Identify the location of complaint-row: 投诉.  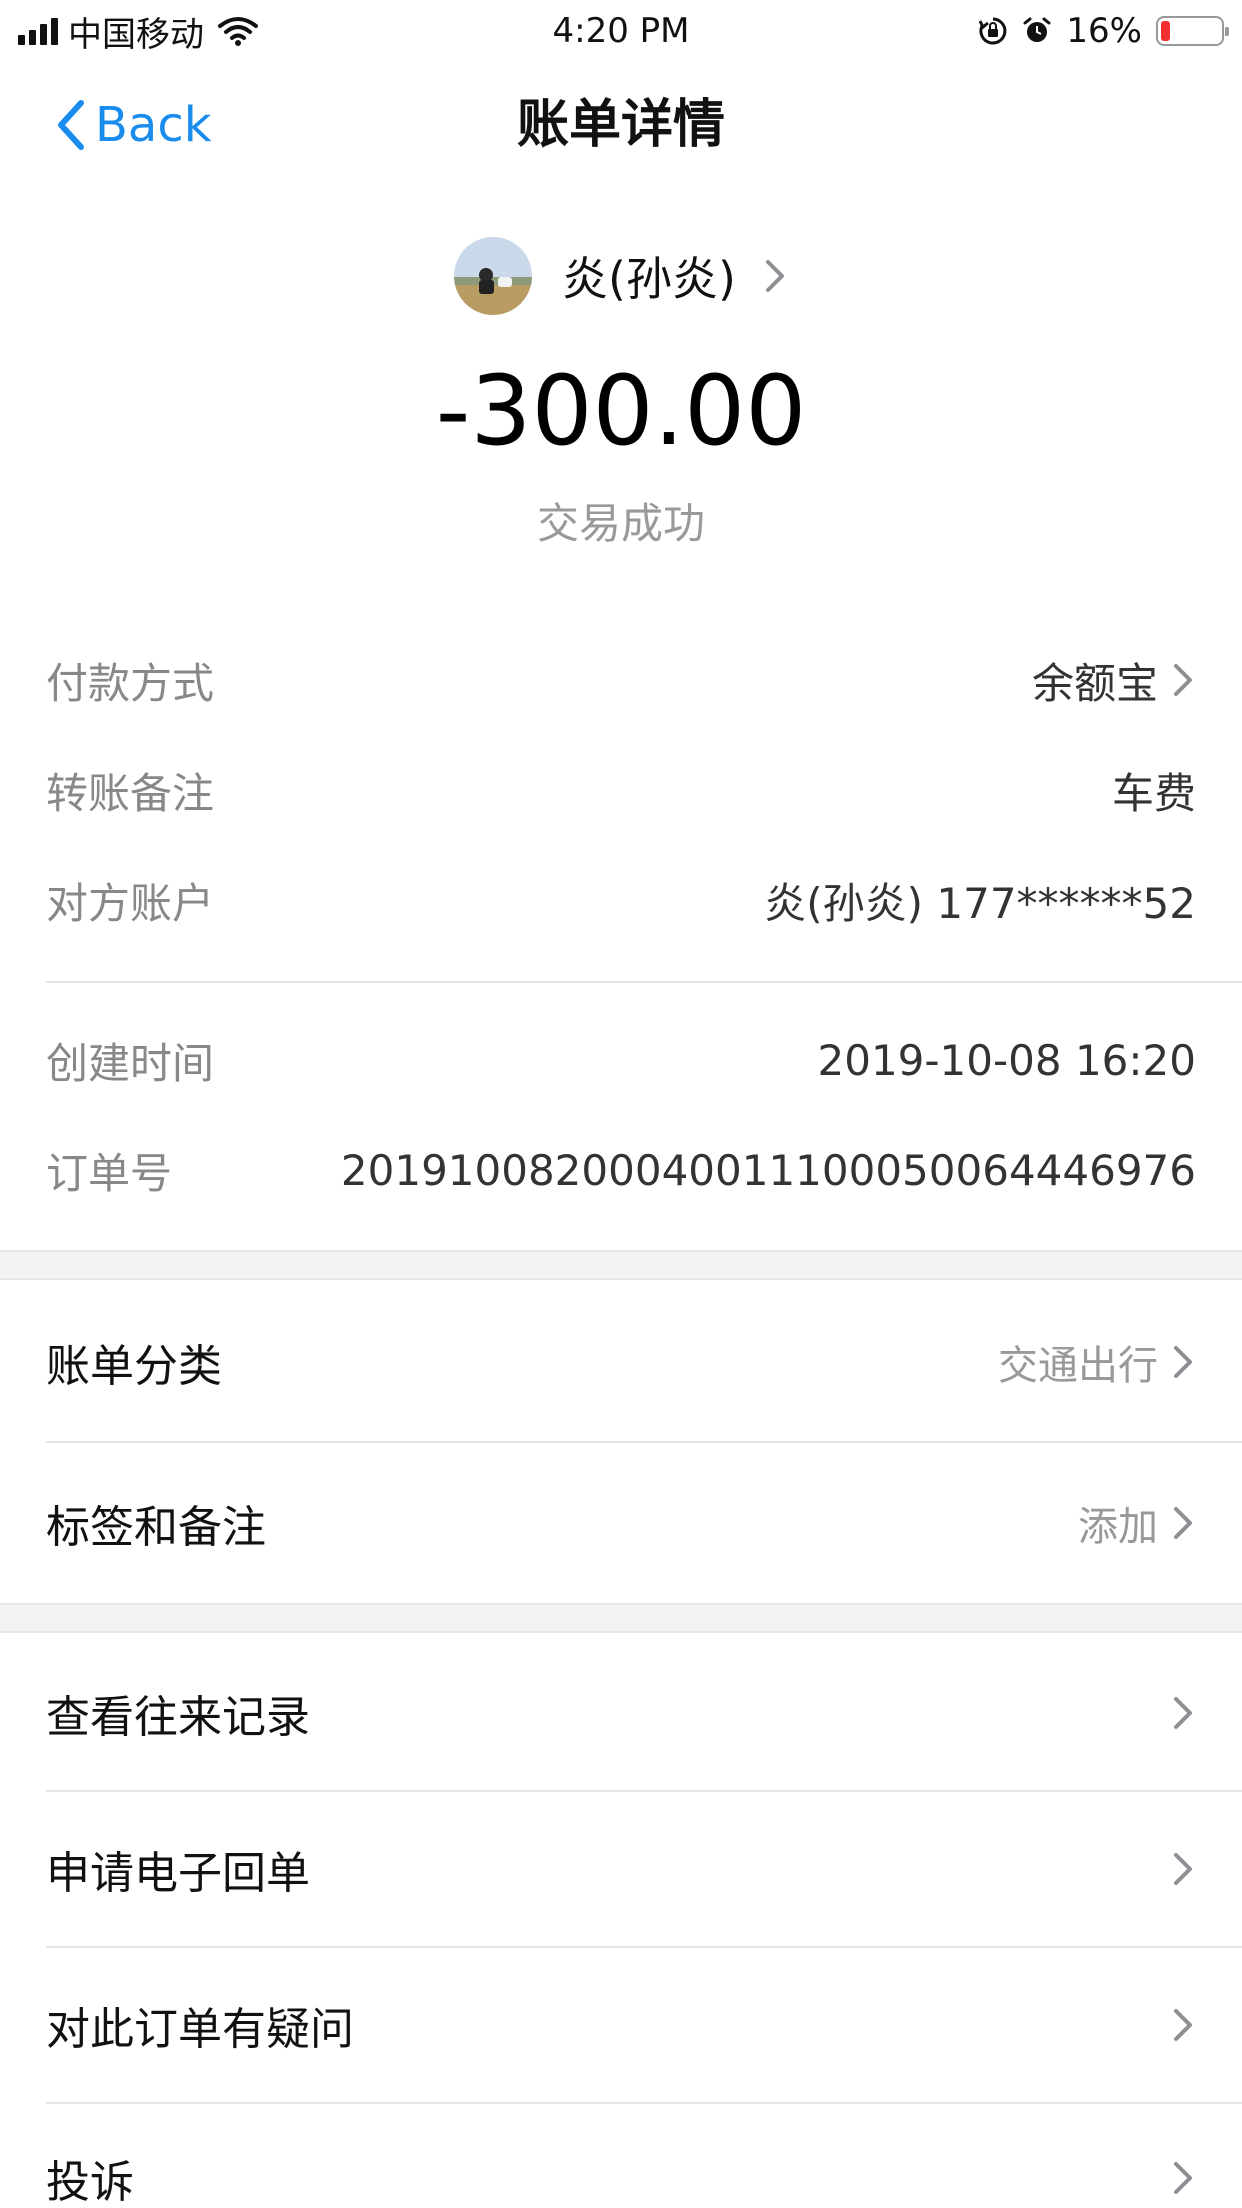
(621, 2173).